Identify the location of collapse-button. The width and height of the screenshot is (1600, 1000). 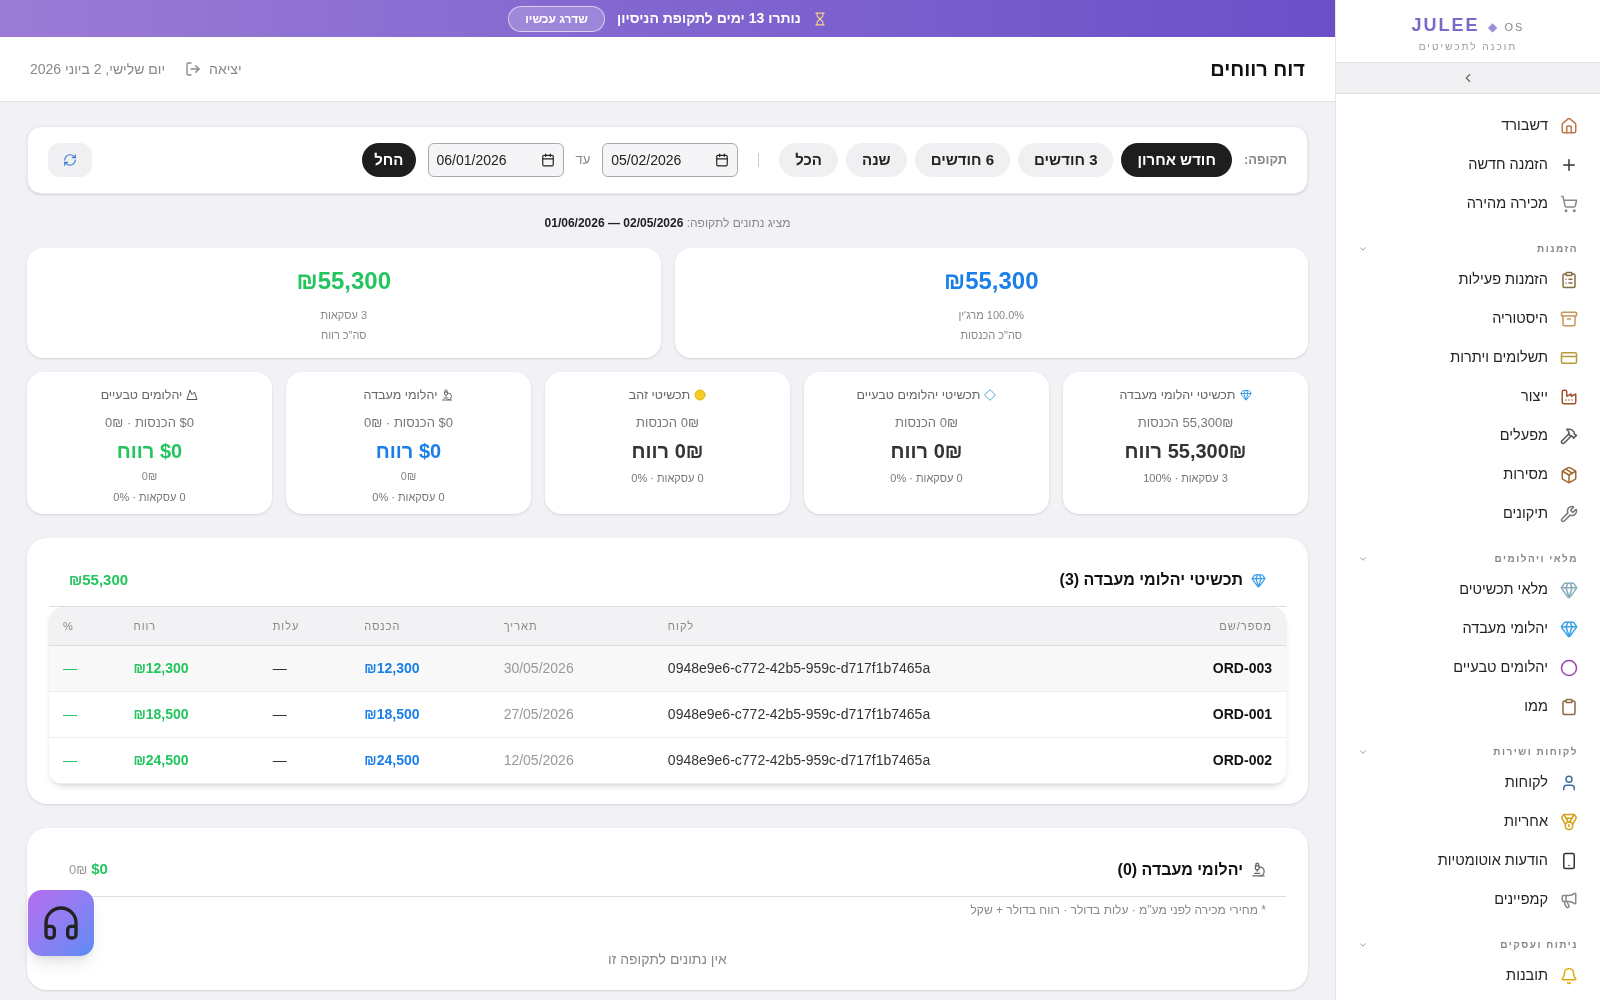
(1468, 78).